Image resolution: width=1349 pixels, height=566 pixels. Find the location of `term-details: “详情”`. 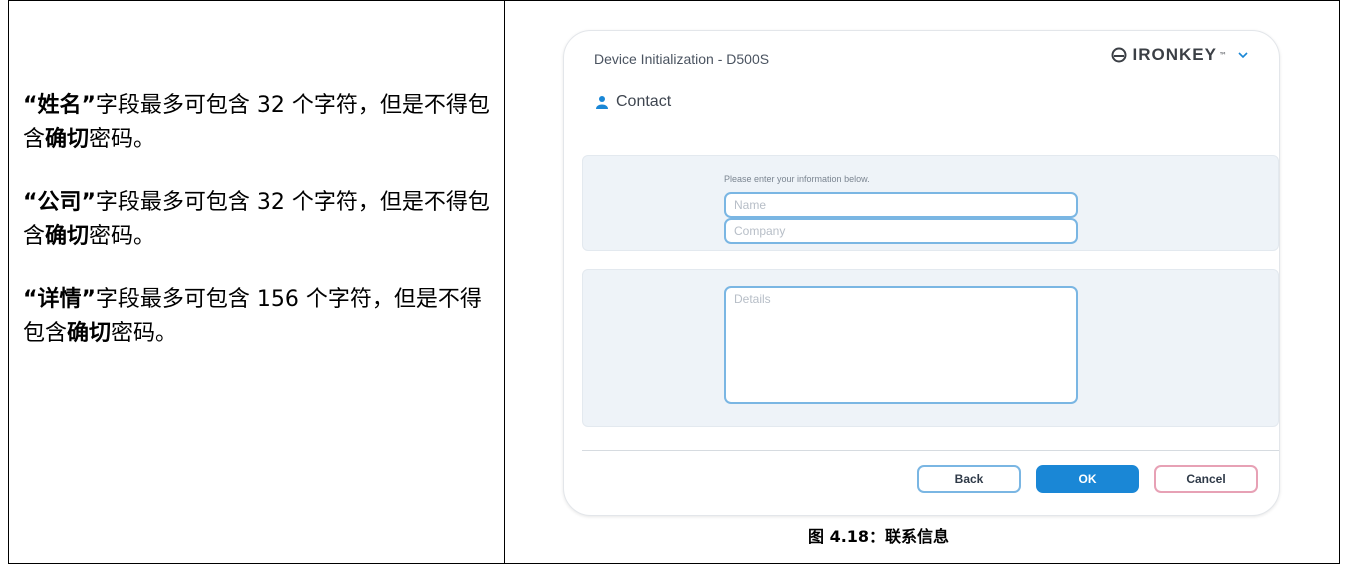

term-details: “详情” is located at coordinates (59, 299).